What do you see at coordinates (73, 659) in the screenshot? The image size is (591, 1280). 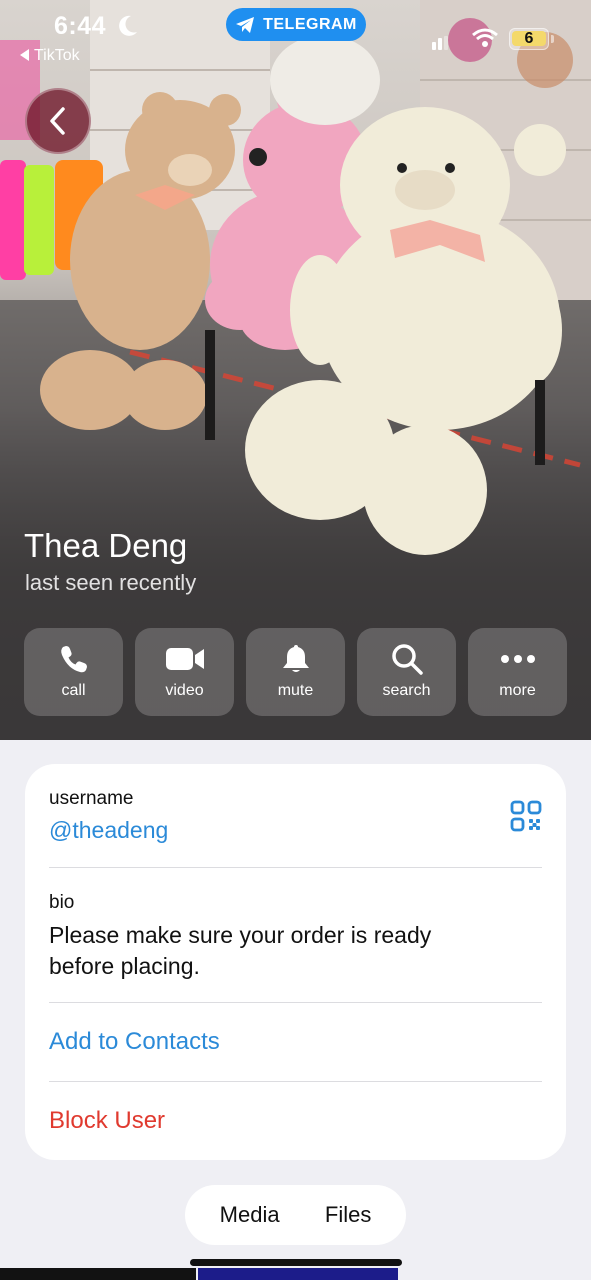 I see `phone-icon` at bounding box center [73, 659].